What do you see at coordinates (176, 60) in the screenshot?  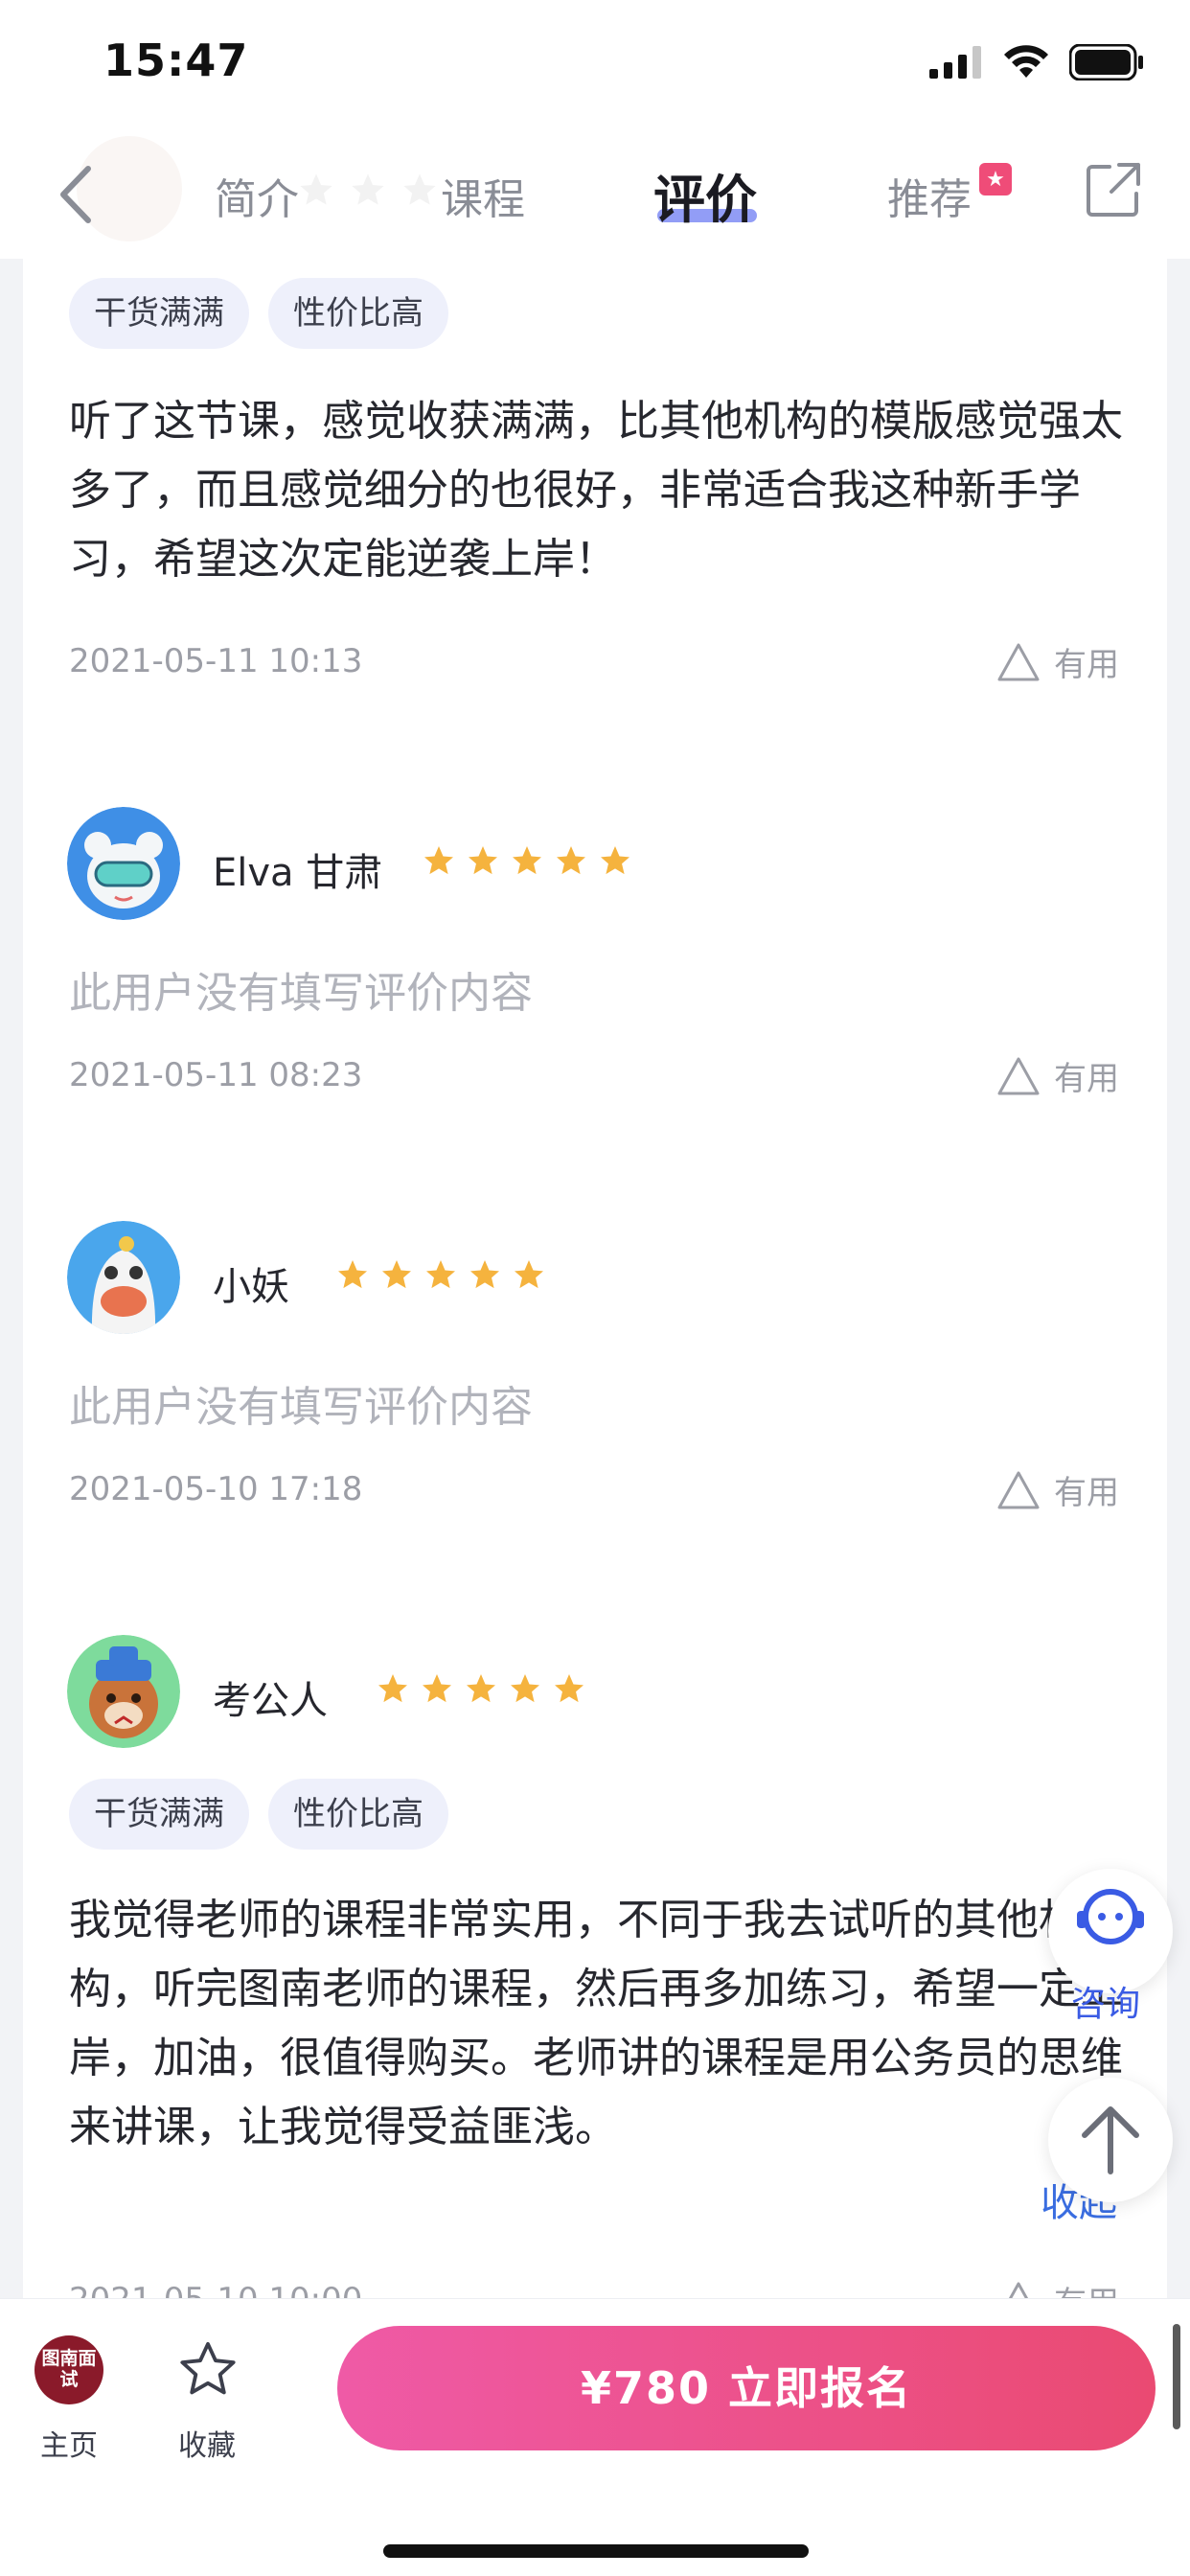 I see `status-time: 15:47` at bounding box center [176, 60].